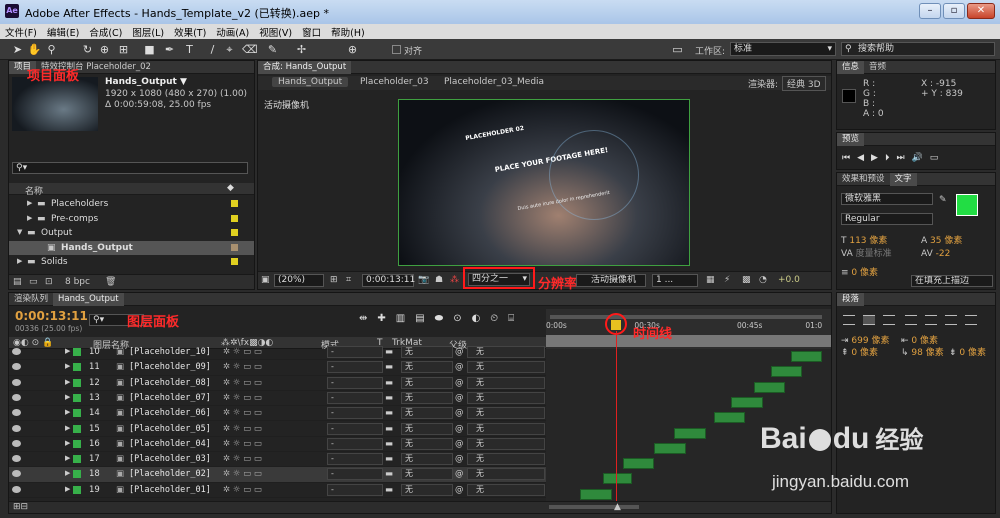 This screenshot has width=1000, height=518. I want to click on font-style-select: Regular, so click(887, 219).